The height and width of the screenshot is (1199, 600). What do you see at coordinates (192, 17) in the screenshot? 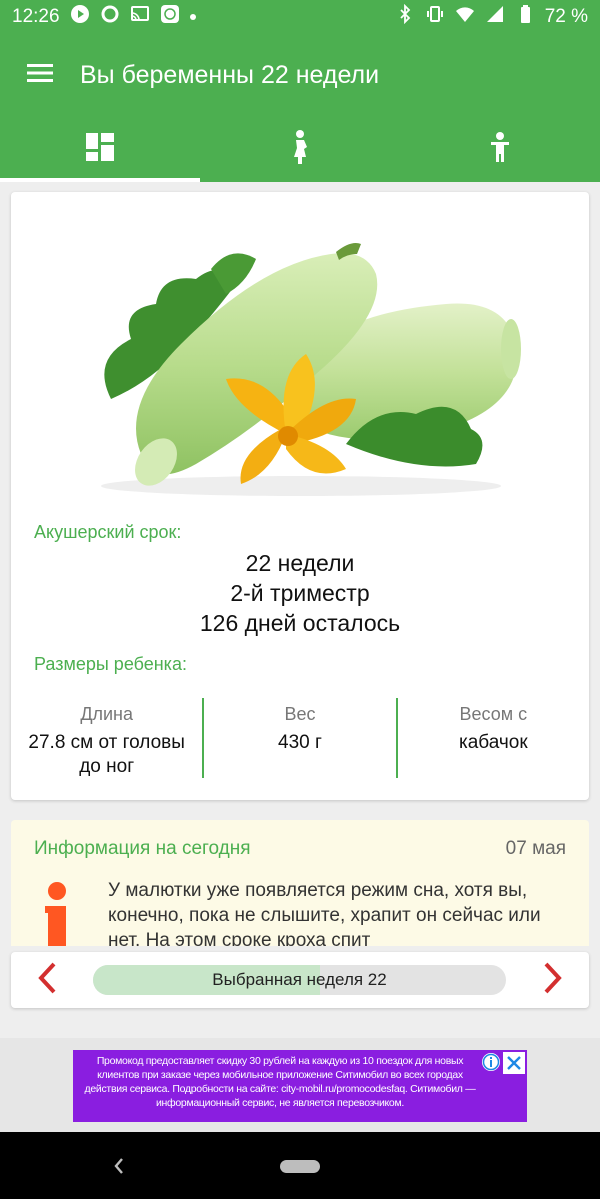
I see `more-notifications-dot` at bounding box center [192, 17].